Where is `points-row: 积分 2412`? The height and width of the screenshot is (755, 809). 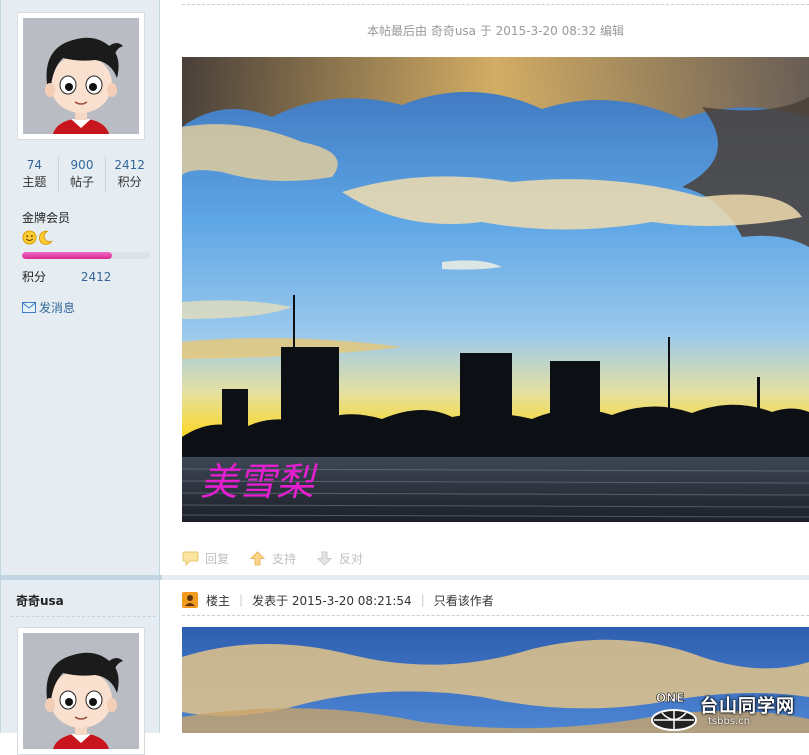 points-row: 积分 2412 is located at coordinates (66, 276).